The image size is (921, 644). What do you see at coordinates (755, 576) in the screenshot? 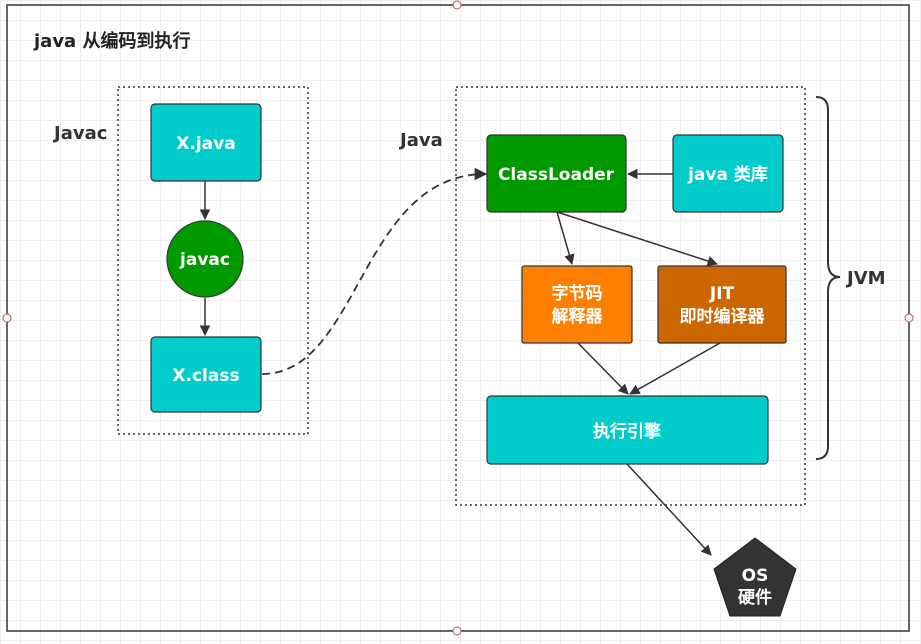
I see `node-os-label-1: OS` at bounding box center [755, 576].